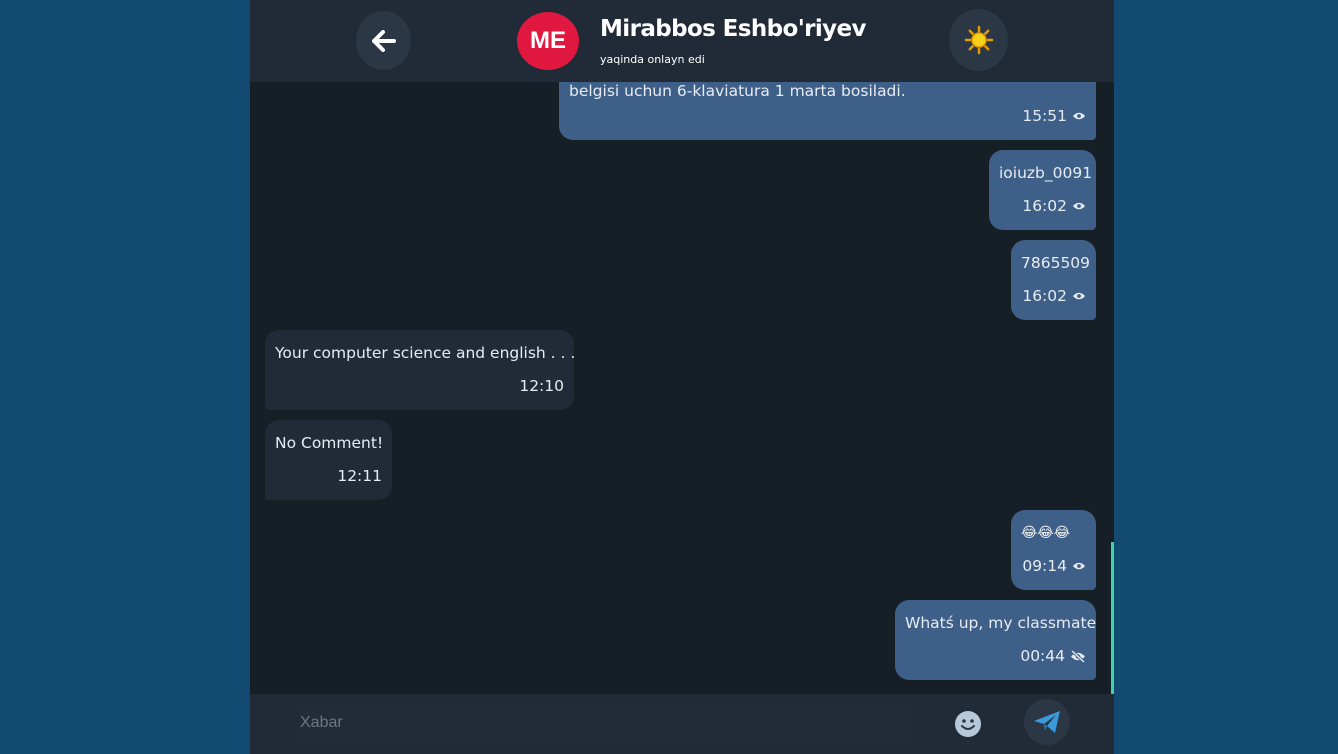  I want to click on scrollbar-thumb, so click(1112, 618).